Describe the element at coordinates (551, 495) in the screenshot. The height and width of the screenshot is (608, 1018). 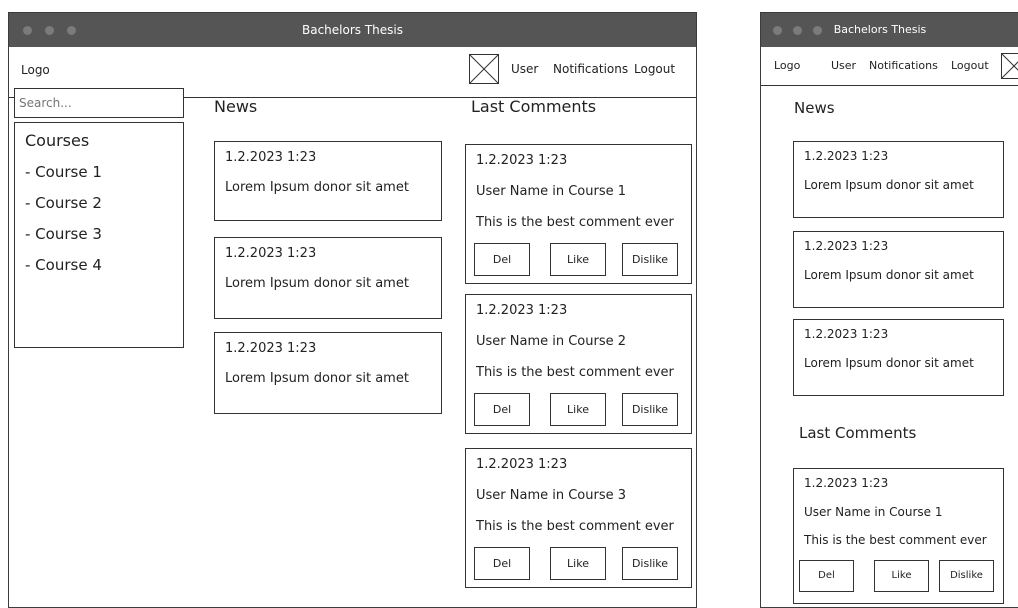
I see `comment-user: User Name in Course 3` at that location.